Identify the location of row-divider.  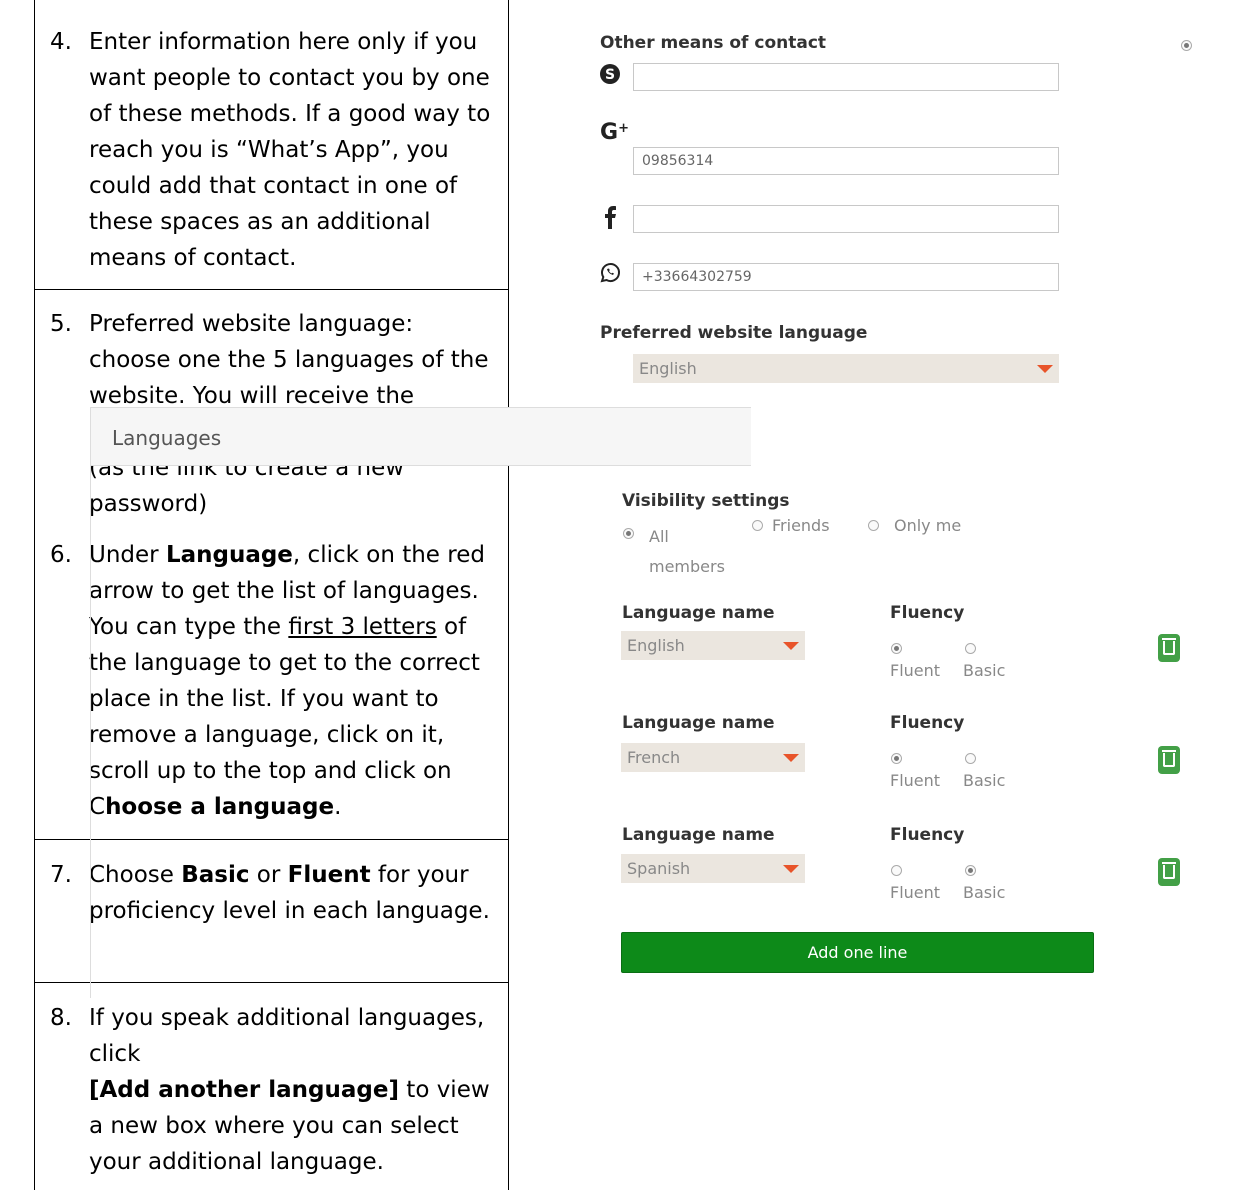
(271, 289).